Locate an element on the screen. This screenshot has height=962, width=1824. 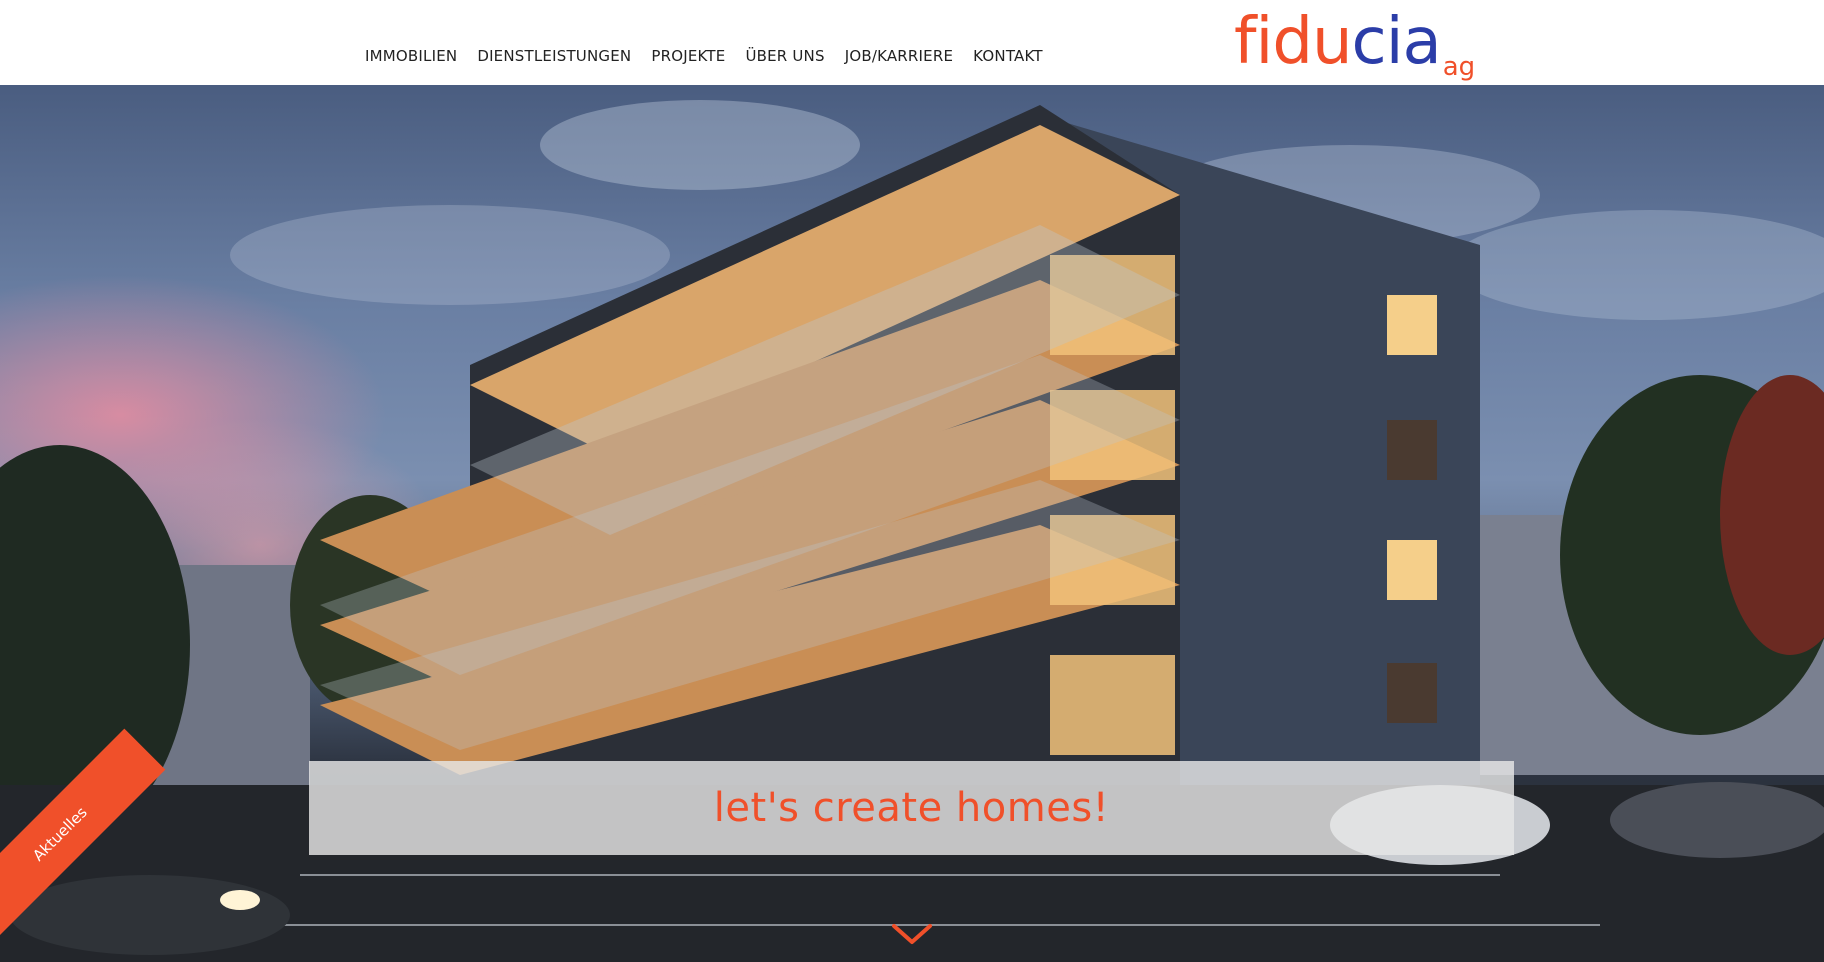
logo-suffix: ag is located at coordinates (1459, 67).